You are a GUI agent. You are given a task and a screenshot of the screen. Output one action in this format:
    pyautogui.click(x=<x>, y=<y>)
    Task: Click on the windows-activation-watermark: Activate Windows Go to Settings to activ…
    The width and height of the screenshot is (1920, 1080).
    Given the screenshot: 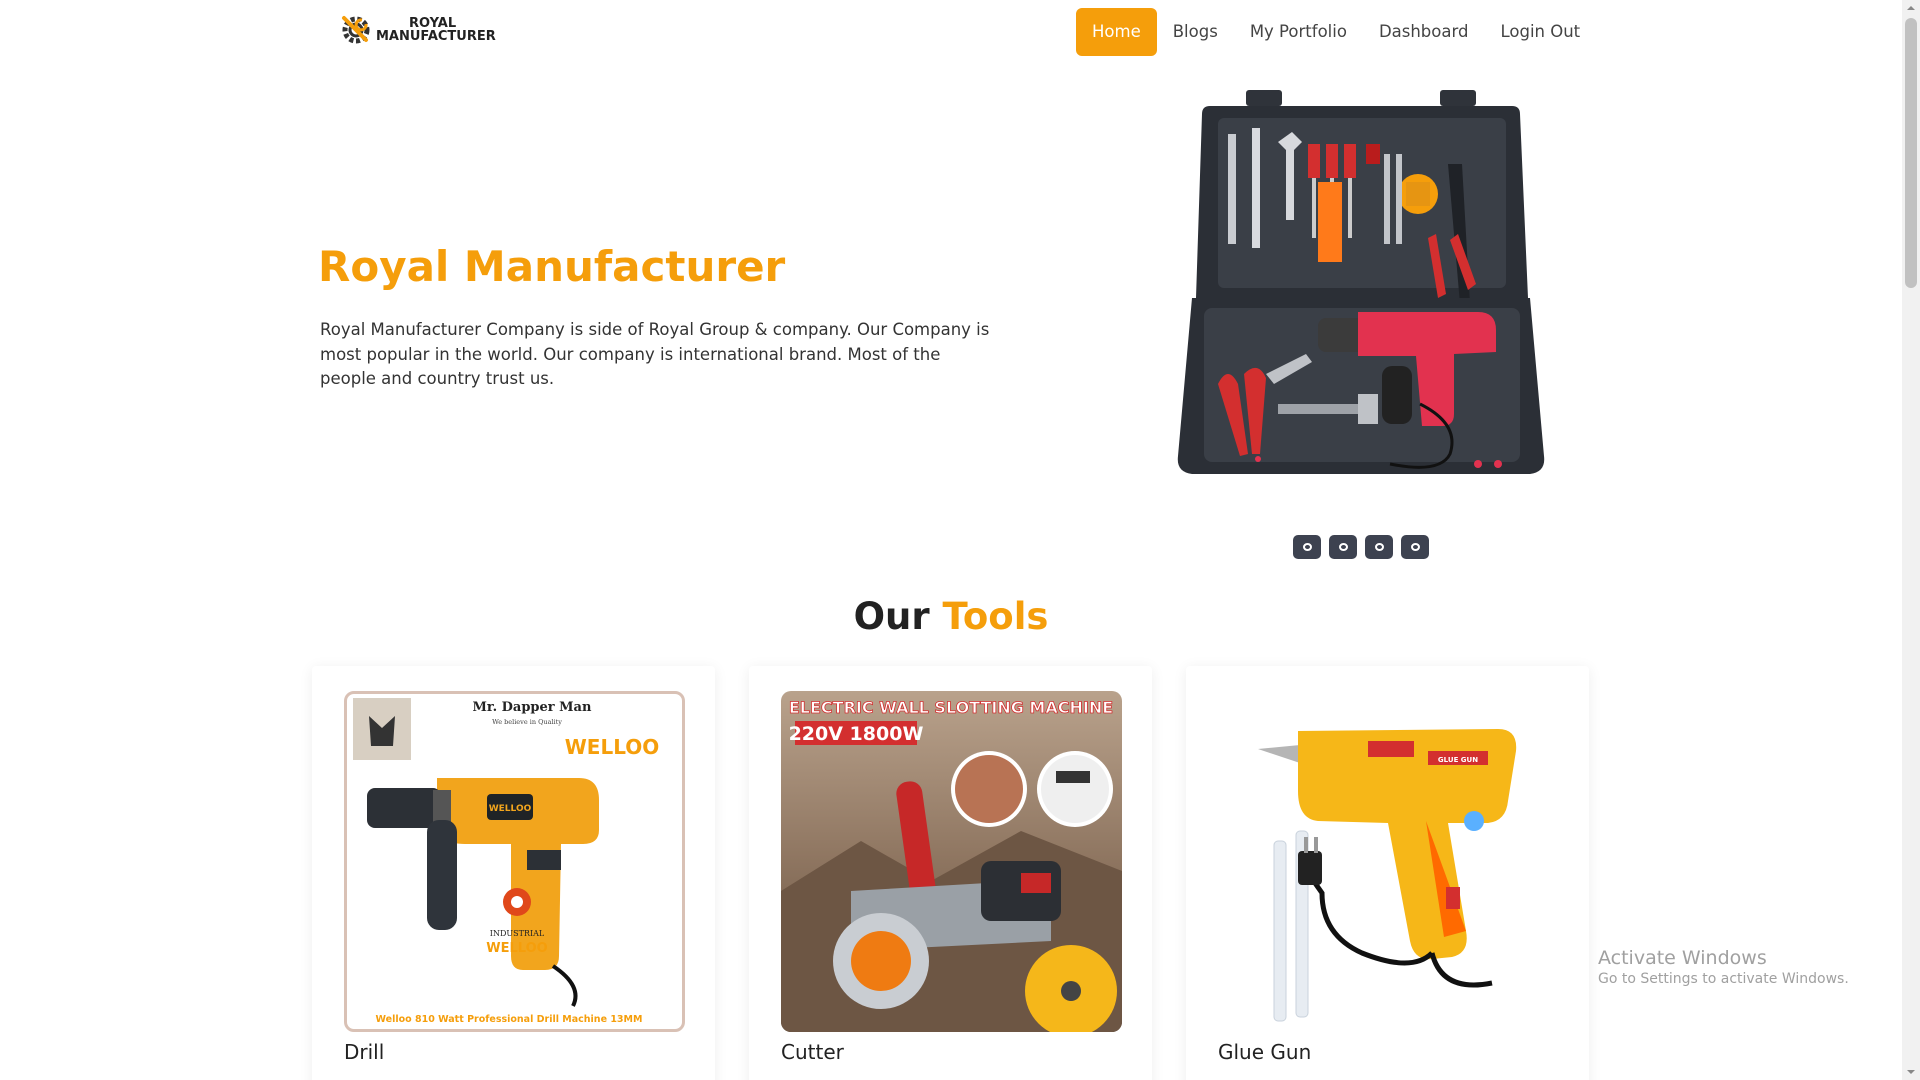 What is the action you would take?
    pyautogui.click(x=1723, y=967)
    